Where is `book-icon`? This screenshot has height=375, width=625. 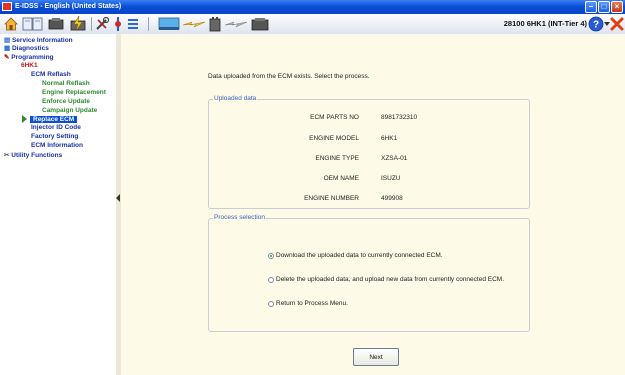 book-icon is located at coordinates (33, 24).